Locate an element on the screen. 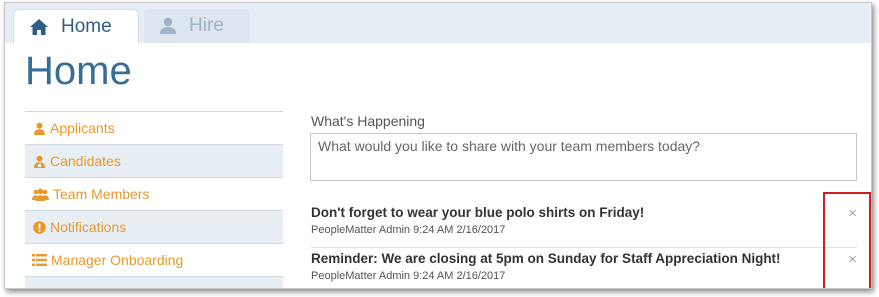 The height and width of the screenshot is (297, 879). tab-hire: Hire is located at coordinates (197, 26).